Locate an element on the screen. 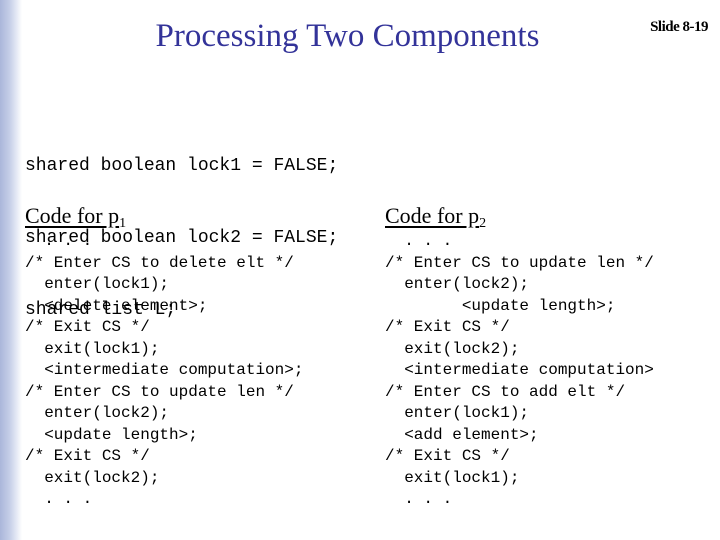 This screenshot has height=540, width=720. p2-code-line: <add element>; is located at coordinates (462, 434).